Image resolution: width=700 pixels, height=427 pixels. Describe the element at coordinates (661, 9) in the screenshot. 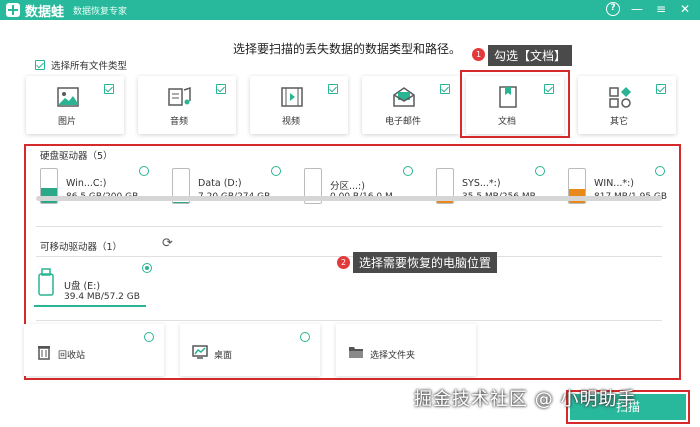

I see `menu-icon: ≡` at that location.